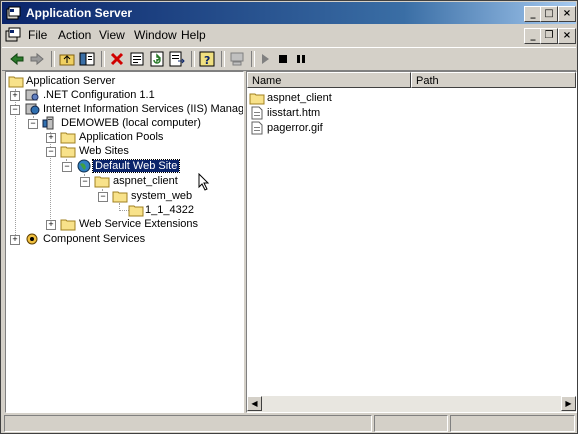  Describe the element at coordinates (155, 35) in the screenshot. I see `menu-window: Window` at that location.